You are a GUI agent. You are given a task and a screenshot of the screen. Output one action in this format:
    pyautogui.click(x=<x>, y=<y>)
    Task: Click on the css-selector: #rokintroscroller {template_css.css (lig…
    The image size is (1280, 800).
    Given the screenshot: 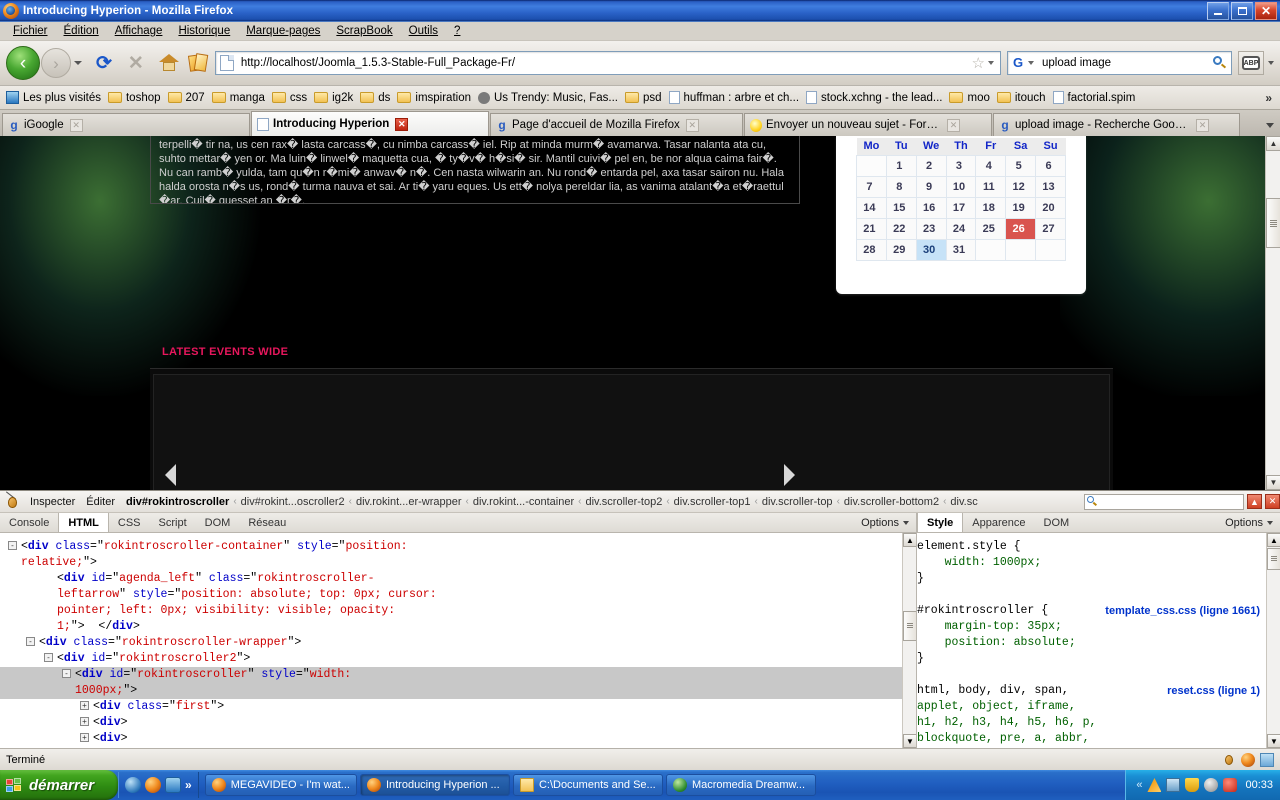 What is the action you would take?
    pyautogui.click(x=1091, y=611)
    